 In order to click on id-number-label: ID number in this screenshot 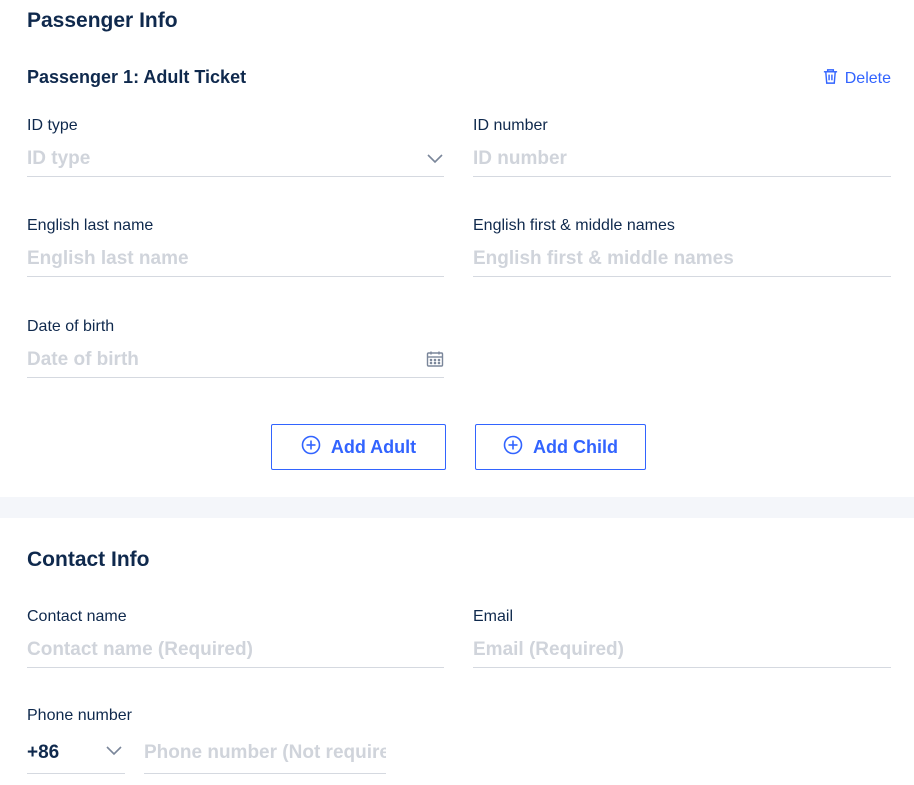, I will do `click(510, 125)`.